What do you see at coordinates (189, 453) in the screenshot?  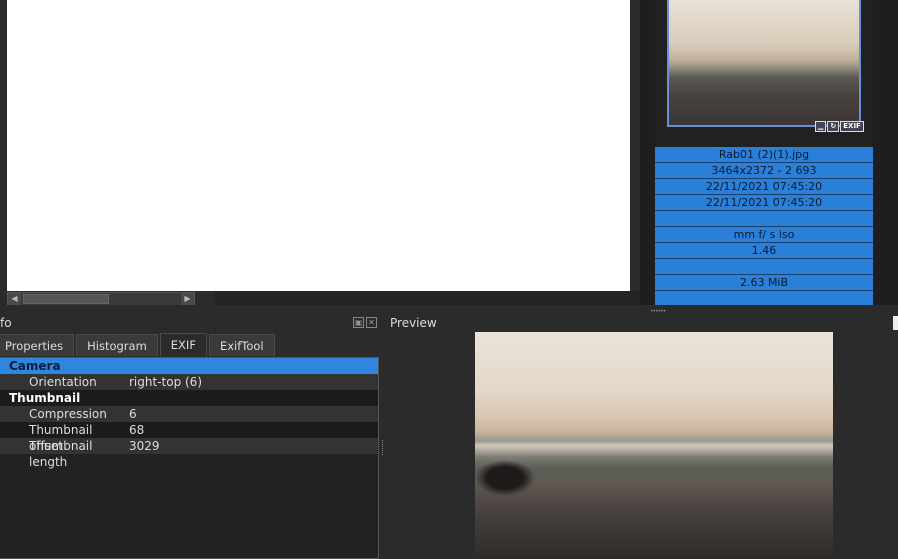 I see `table-row: Thumbnail length 3029` at bounding box center [189, 453].